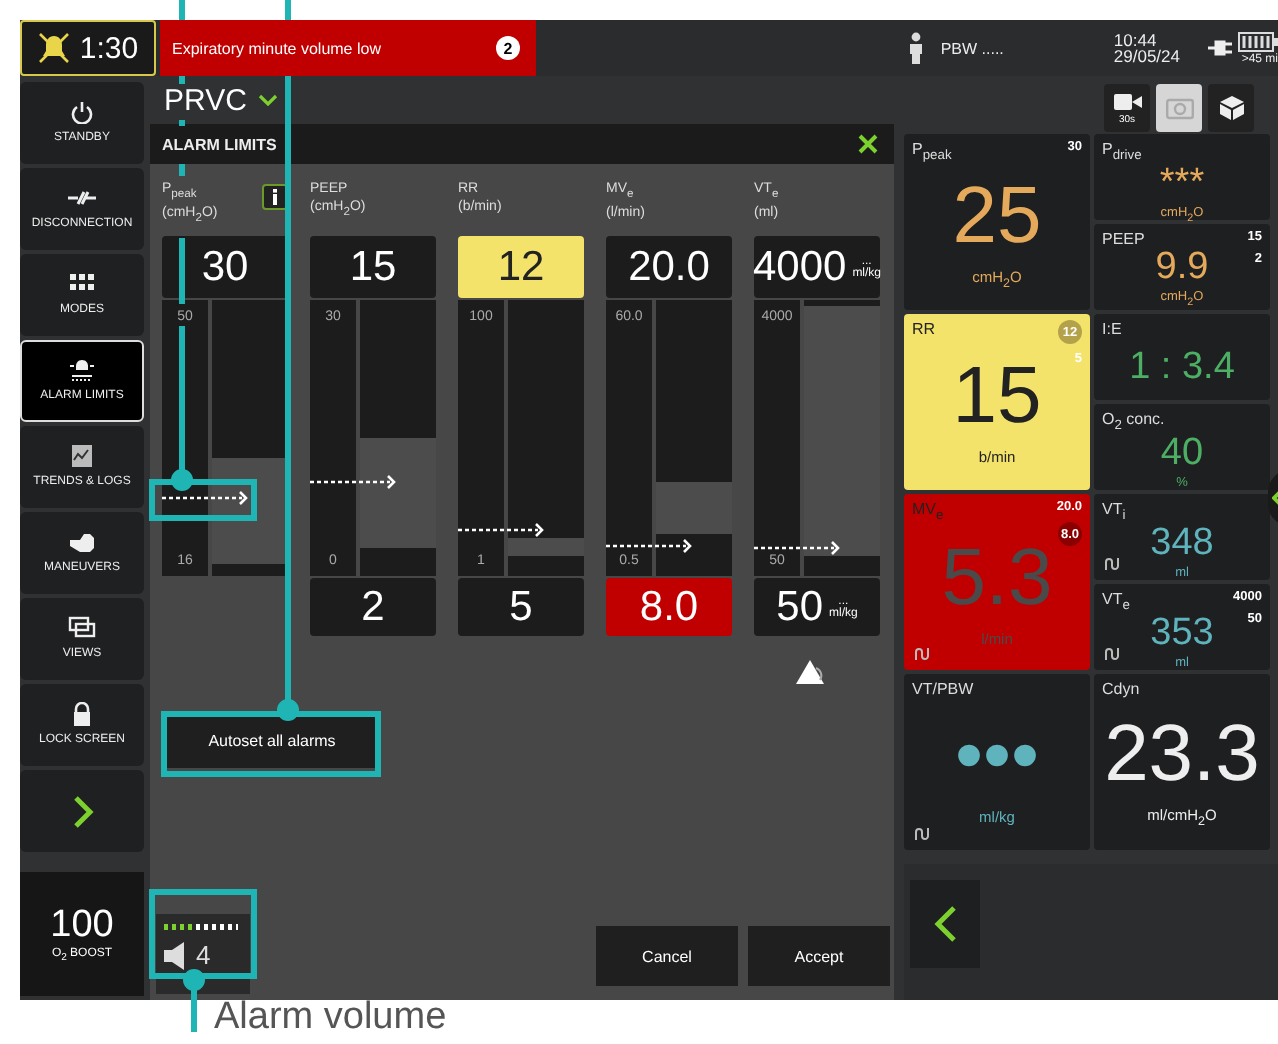  Describe the element at coordinates (1114, 512) in the screenshot. I see `parameter-name: VT$_{i}$` at that location.